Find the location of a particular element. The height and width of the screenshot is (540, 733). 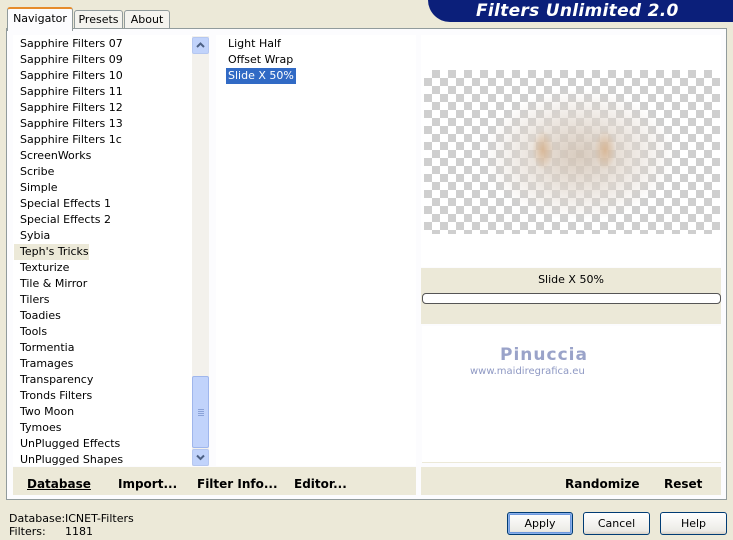

help-button: Help is located at coordinates (693, 523).